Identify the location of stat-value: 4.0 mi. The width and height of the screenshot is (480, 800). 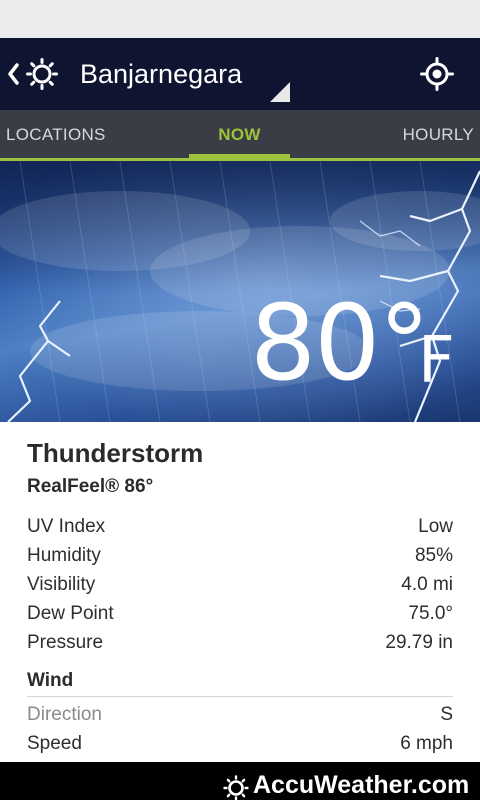
(427, 584).